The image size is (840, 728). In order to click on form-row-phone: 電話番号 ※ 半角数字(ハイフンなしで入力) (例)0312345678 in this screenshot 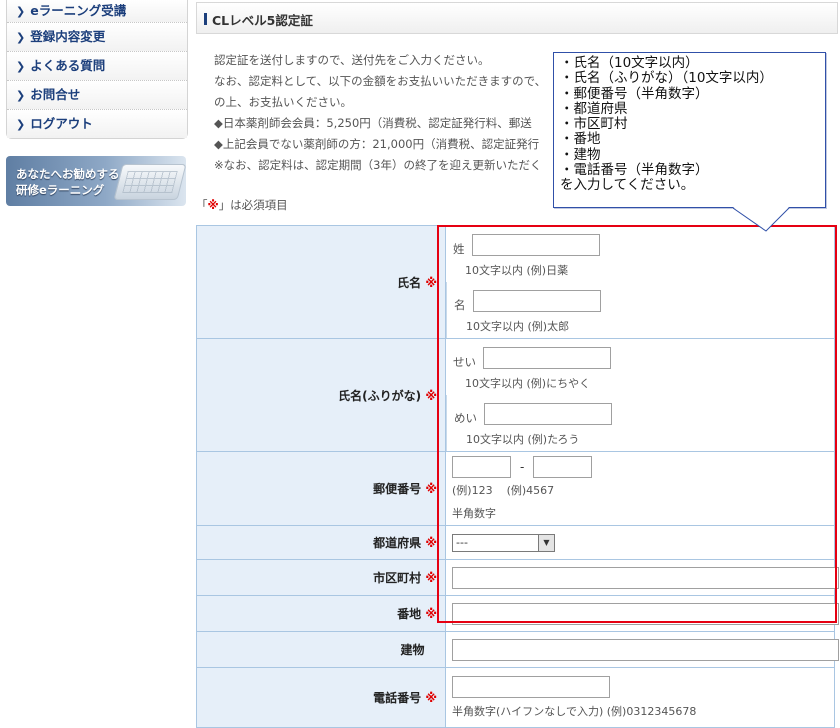, I will do `click(515, 697)`.